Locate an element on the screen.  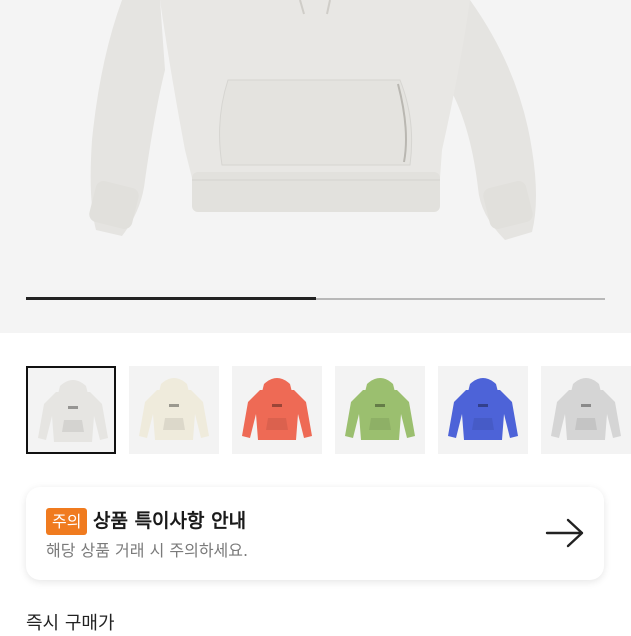
color-thumbnail-list is located at coordinates (328, 411).